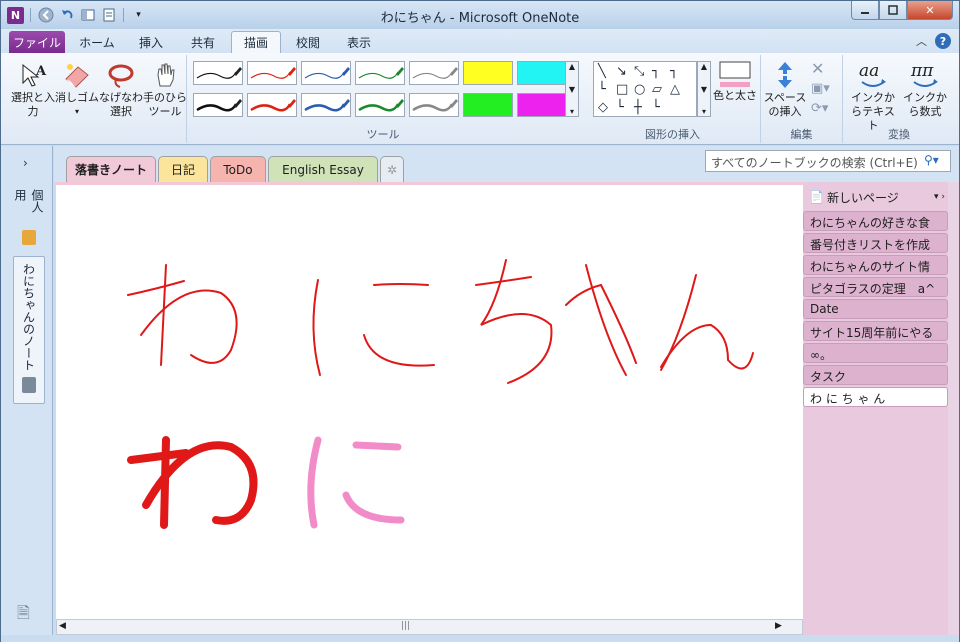 The width and height of the screenshot is (960, 642). What do you see at coordinates (380, 73) in the screenshot?
I see `pen-green-thin` at bounding box center [380, 73].